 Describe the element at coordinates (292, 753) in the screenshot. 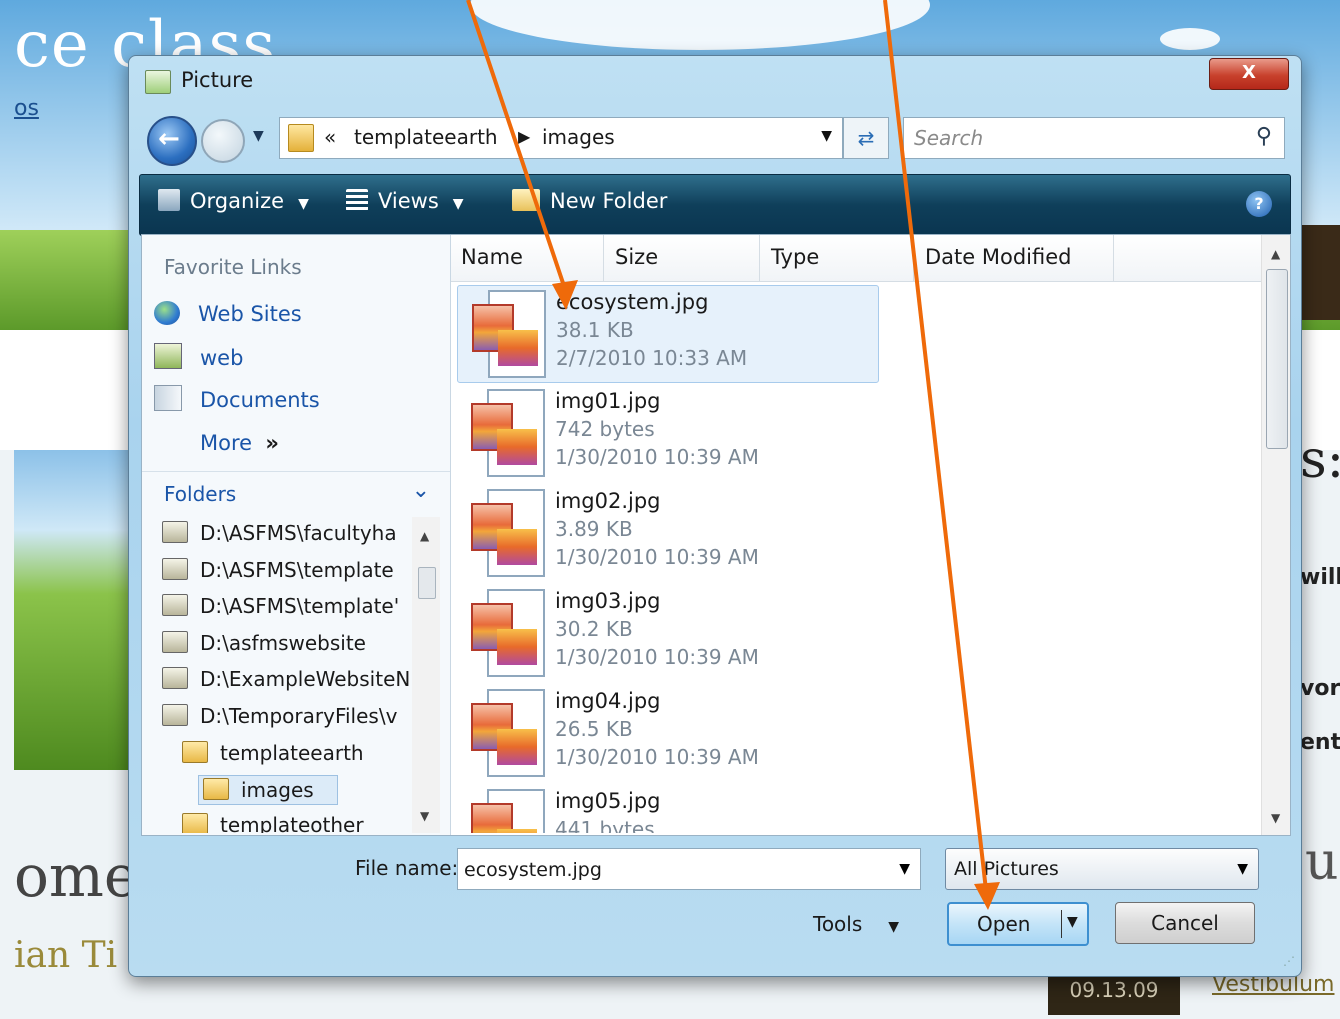

I see `tree-item-label: templateearth` at that location.